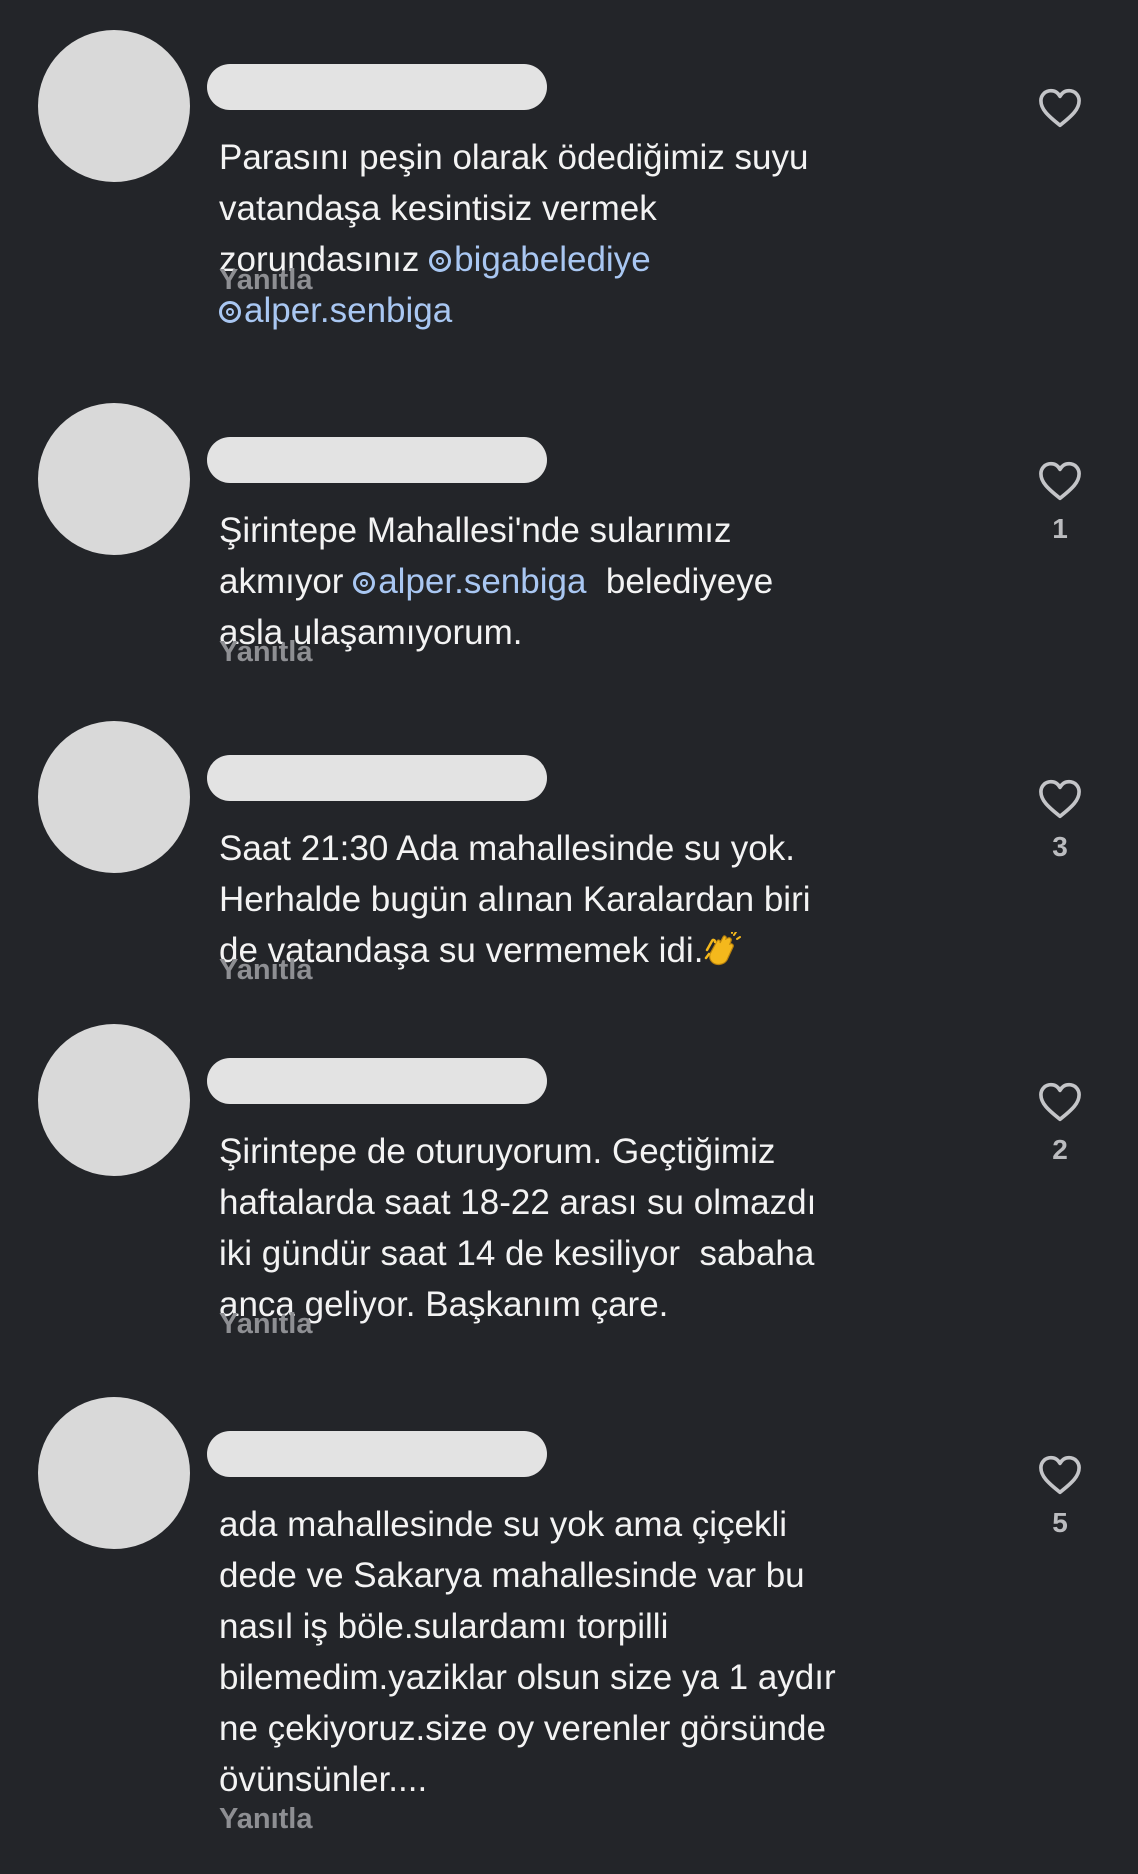 Image resolution: width=1138 pixels, height=1874 pixels. What do you see at coordinates (1060, 1497) in the screenshot?
I see `like-button: 5` at bounding box center [1060, 1497].